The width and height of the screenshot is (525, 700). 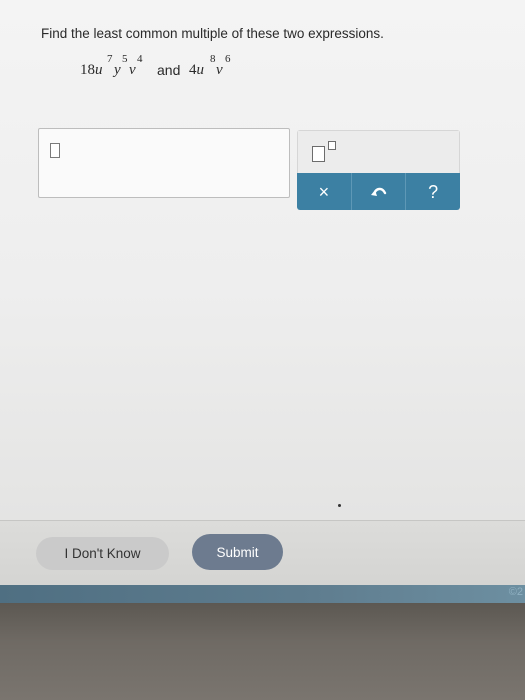 I want to click on help-icon: ?, so click(x=433, y=191).